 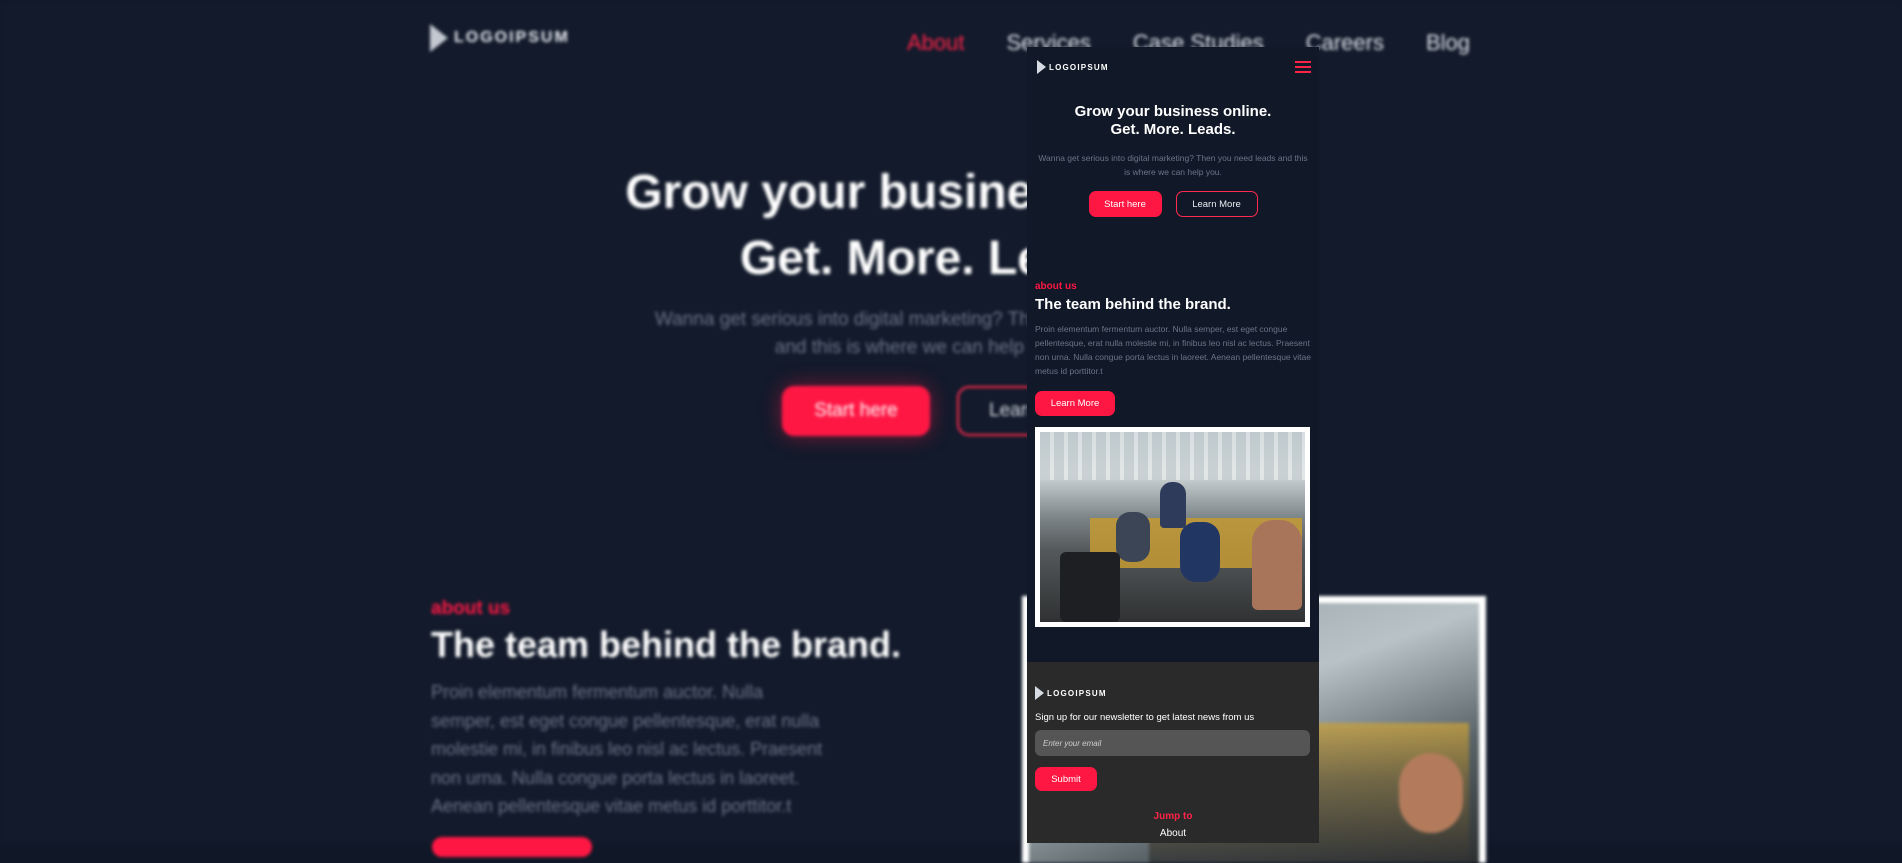 What do you see at coordinates (1216, 204) in the screenshot?
I see `learn-more-button: Learn More` at bounding box center [1216, 204].